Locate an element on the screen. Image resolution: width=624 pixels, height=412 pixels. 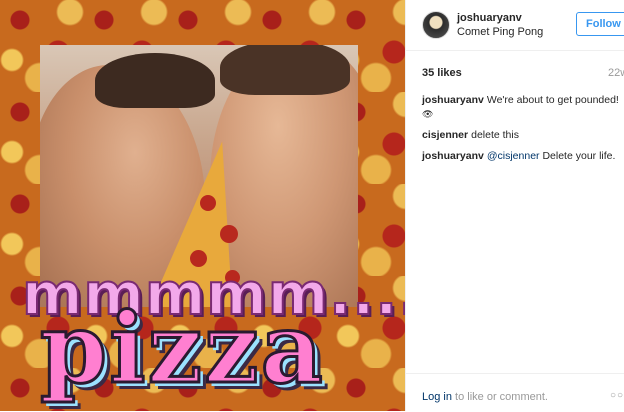
likes-count: 35 likes is located at coordinates (442, 73).